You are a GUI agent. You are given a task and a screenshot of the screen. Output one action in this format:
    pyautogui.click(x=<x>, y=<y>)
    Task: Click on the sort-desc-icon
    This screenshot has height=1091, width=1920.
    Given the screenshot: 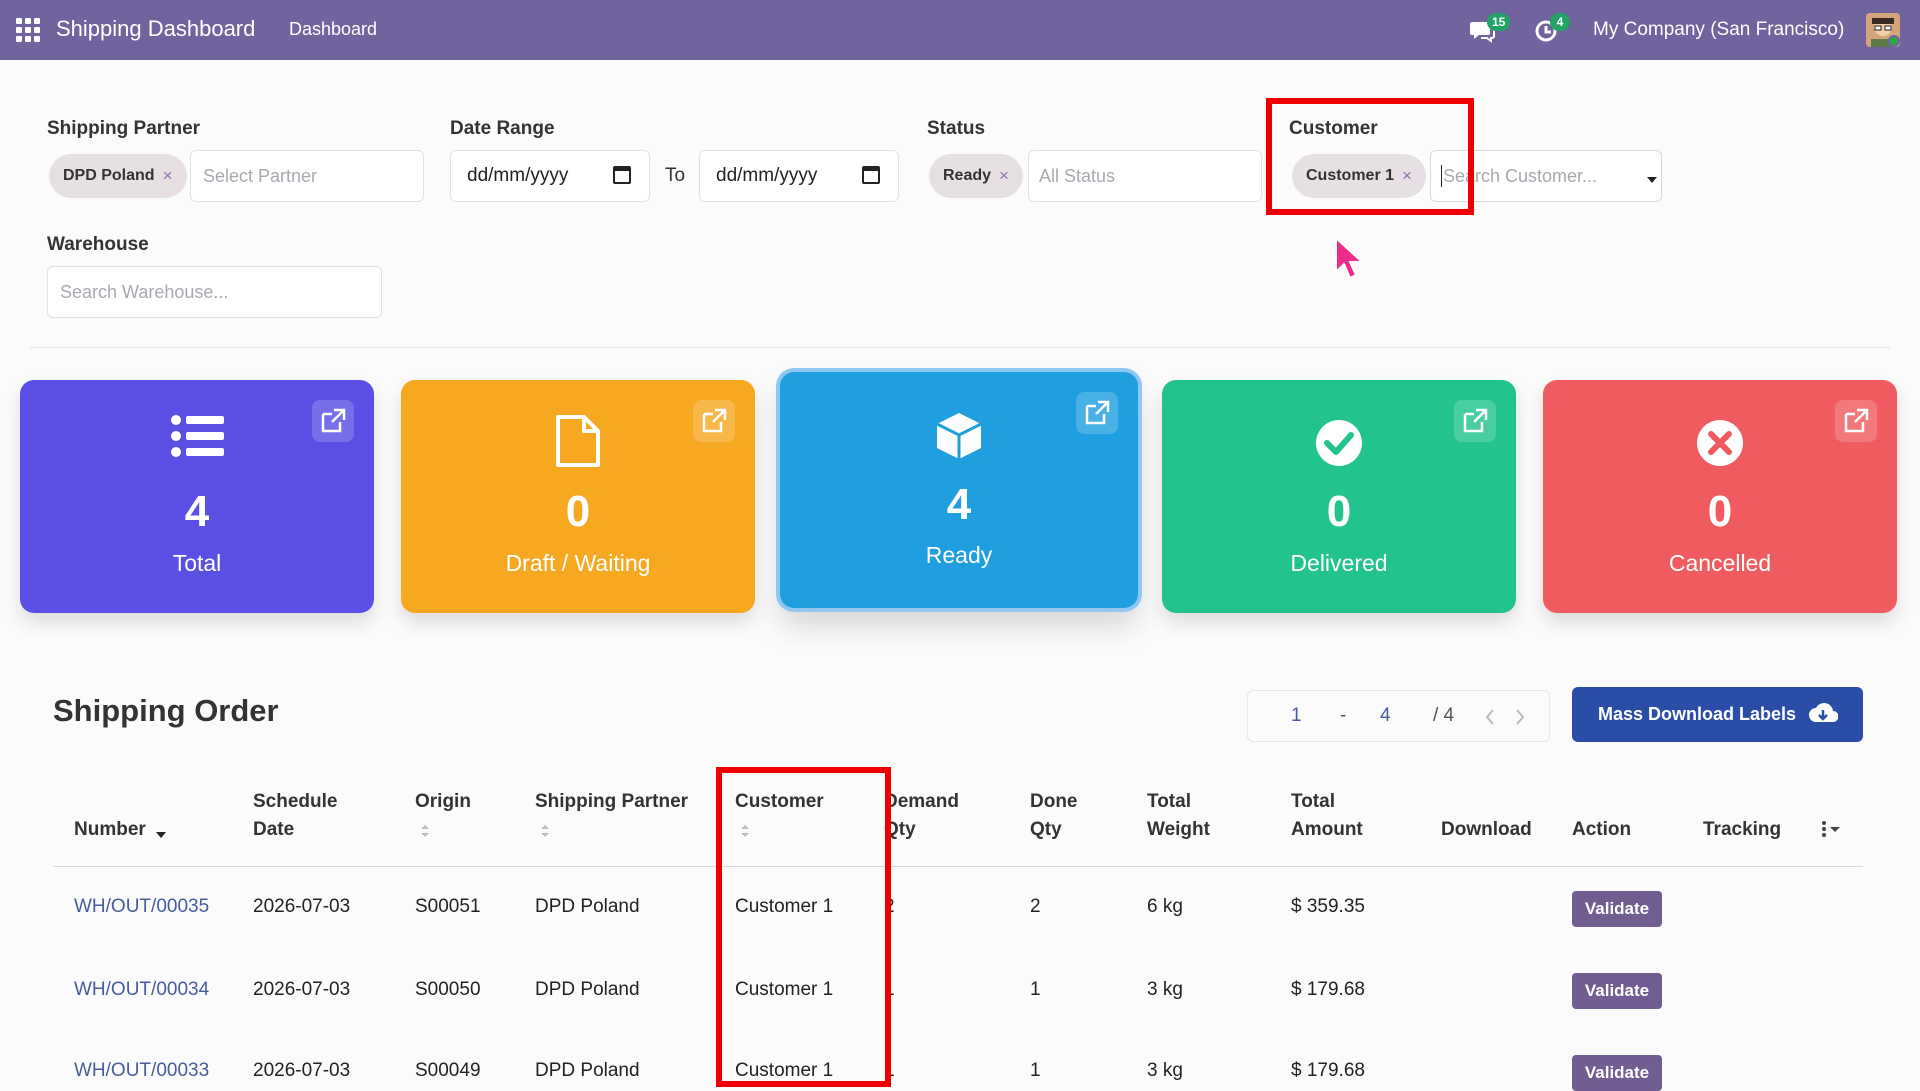 What is the action you would take?
    pyautogui.click(x=161, y=835)
    